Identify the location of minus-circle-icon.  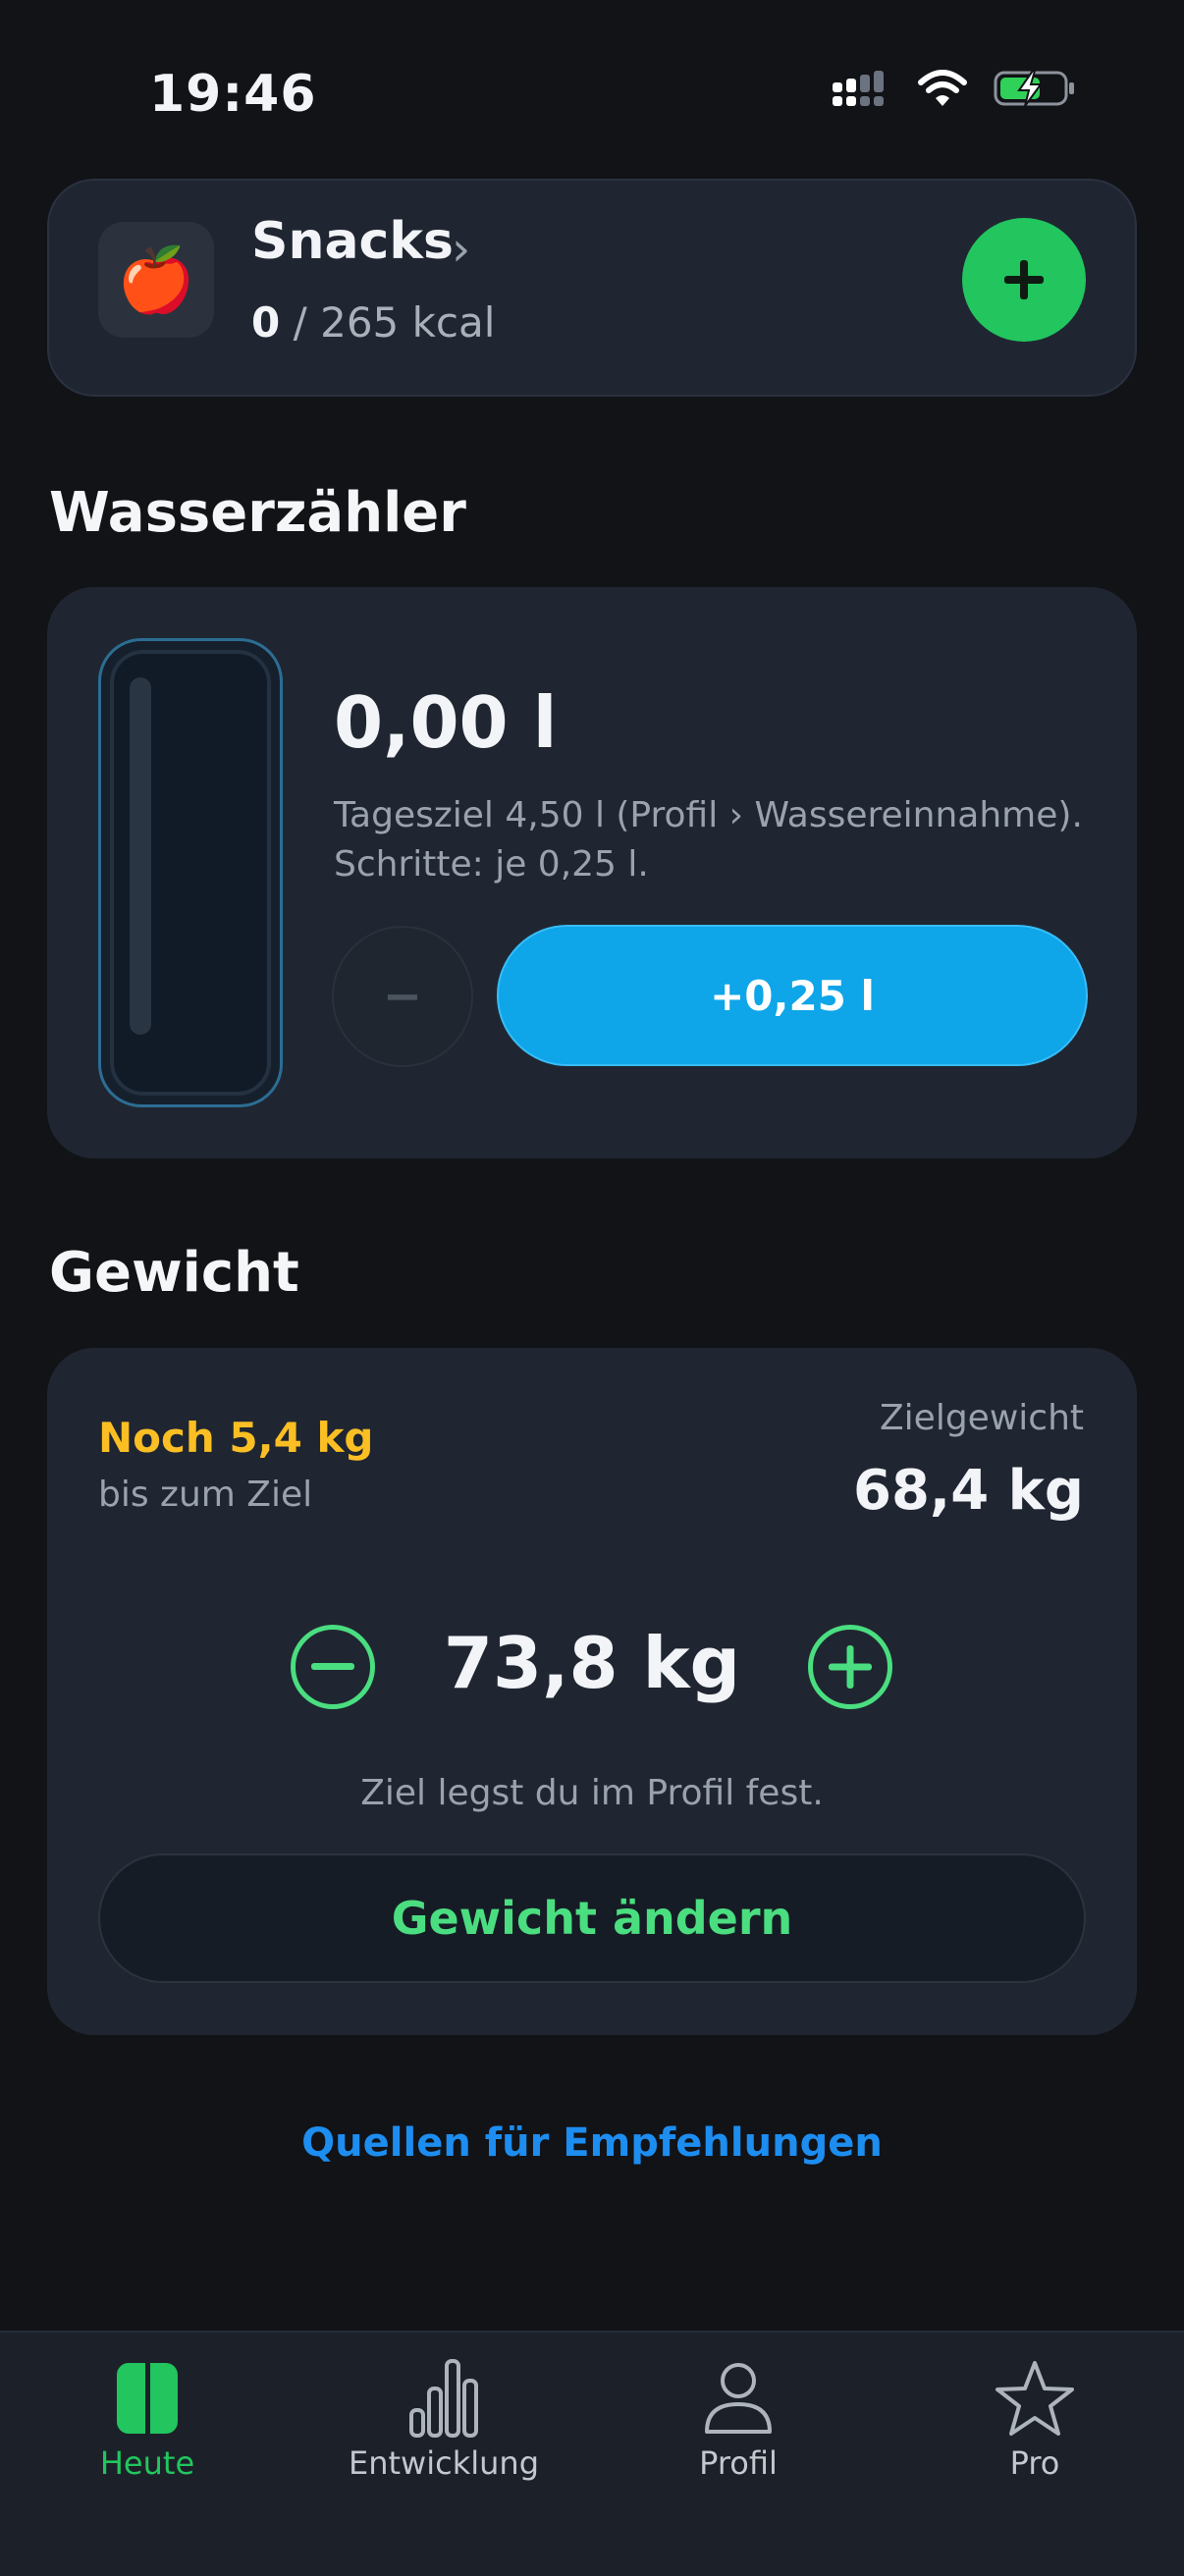
(332, 1666).